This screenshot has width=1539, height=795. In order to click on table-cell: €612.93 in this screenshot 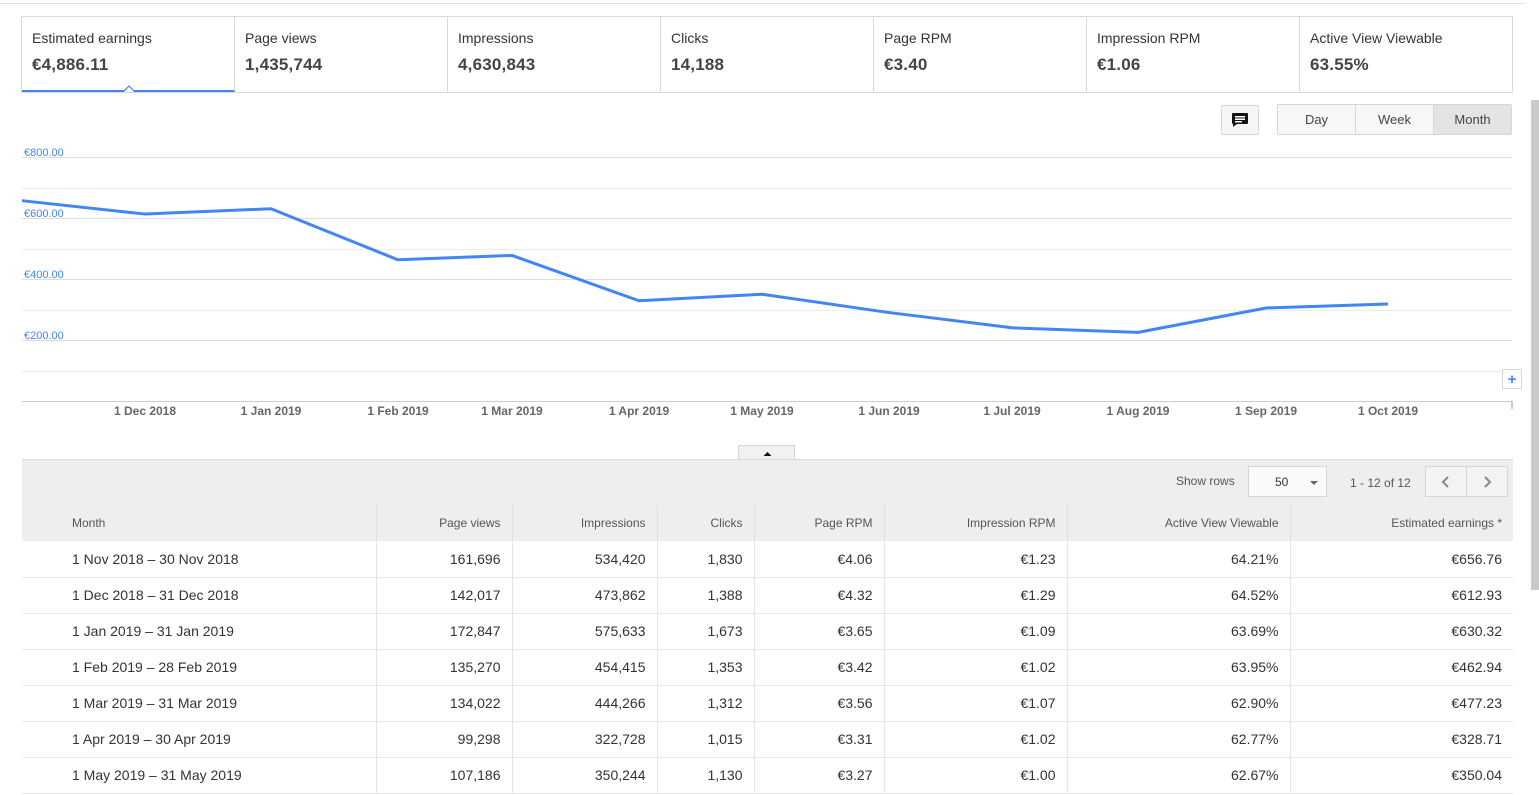, I will do `click(1401, 595)`.